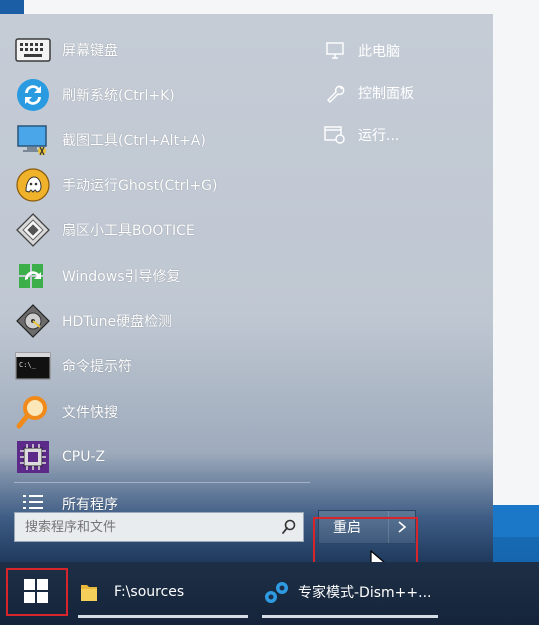  What do you see at coordinates (162, 457) in the screenshot?
I see `menu-item-cpu-z: CPU-Z` at bounding box center [162, 457].